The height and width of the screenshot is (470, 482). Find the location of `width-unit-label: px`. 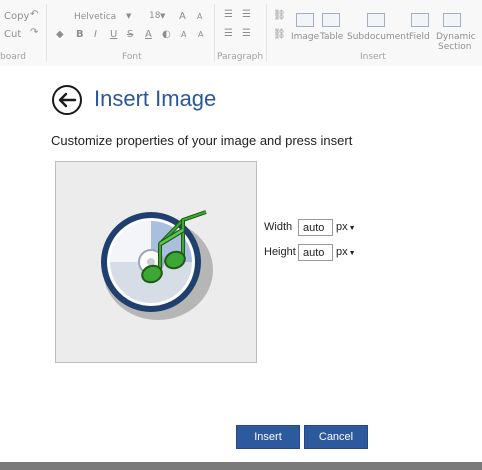

width-unit-label: px is located at coordinates (342, 227).